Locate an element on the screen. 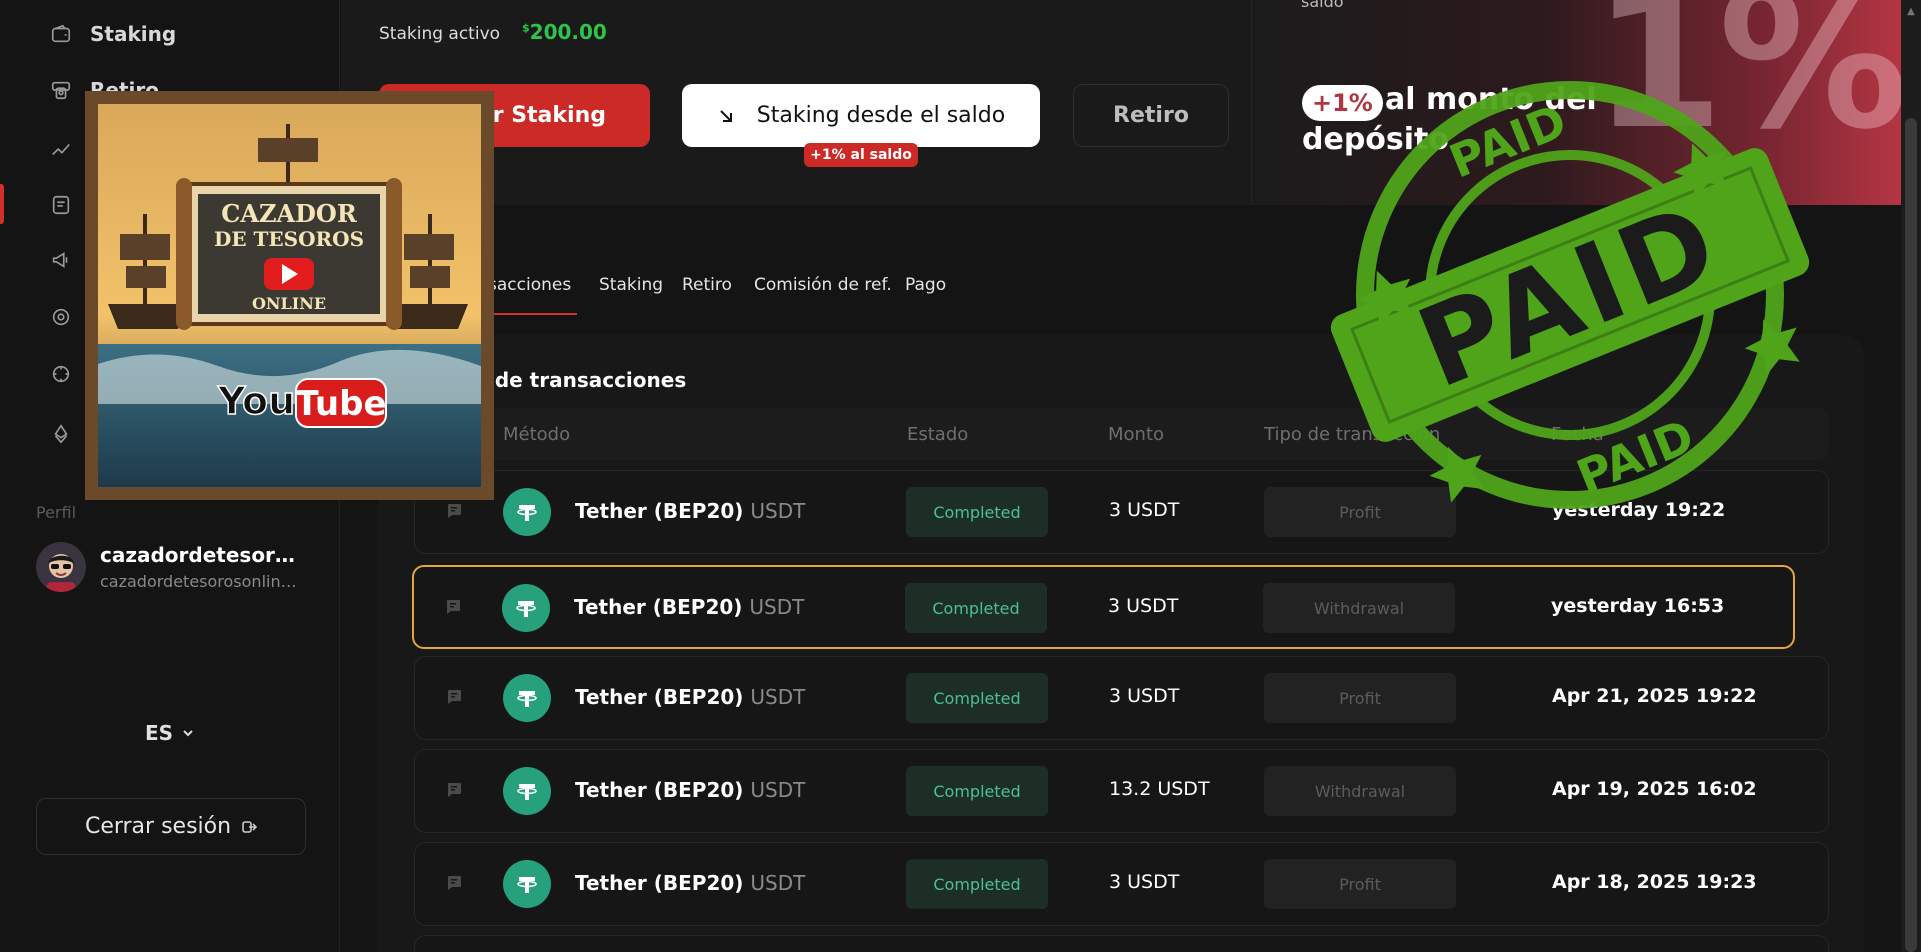 The width and height of the screenshot is (1921, 952). date-cell: Apr 18, 2025 19:23 is located at coordinates (1654, 882).